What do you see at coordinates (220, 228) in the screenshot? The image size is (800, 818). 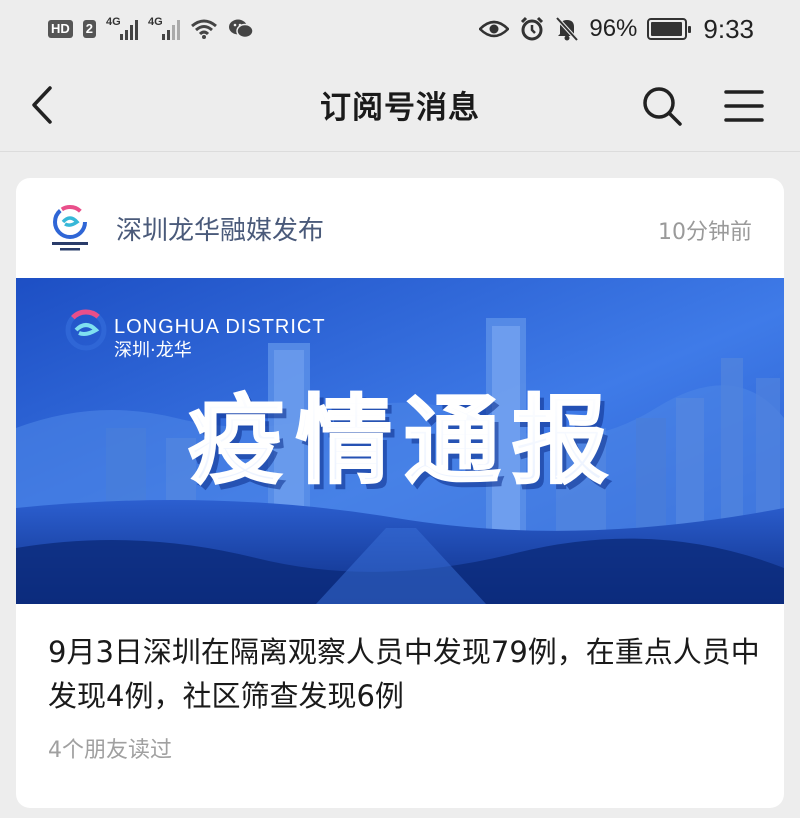 I see `account-name: 深圳龙华融媒发布` at bounding box center [220, 228].